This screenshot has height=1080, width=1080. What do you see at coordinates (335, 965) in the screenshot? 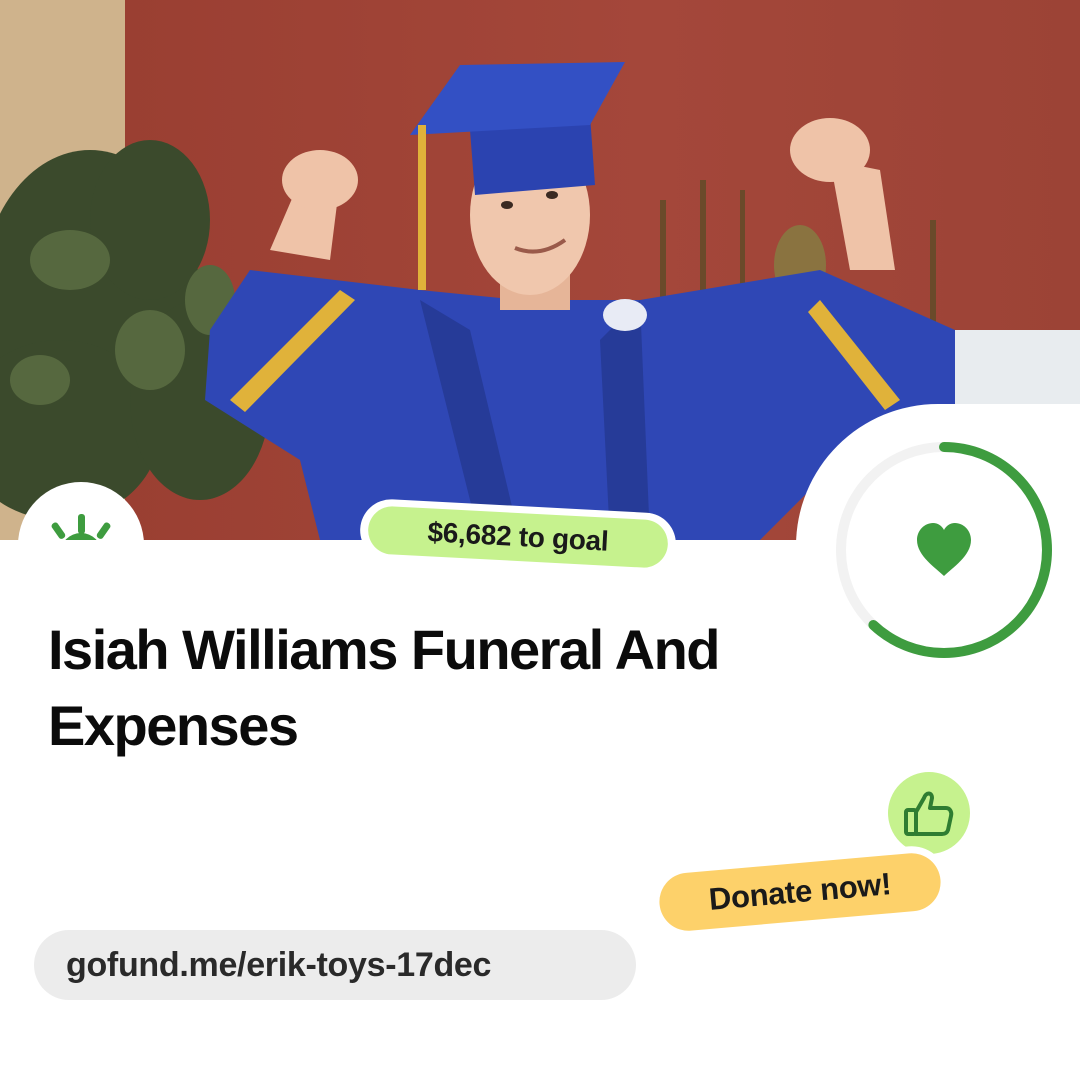
I see `campaign-url: gofund.me/erik-toys-17dec` at bounding box center [335, 965].